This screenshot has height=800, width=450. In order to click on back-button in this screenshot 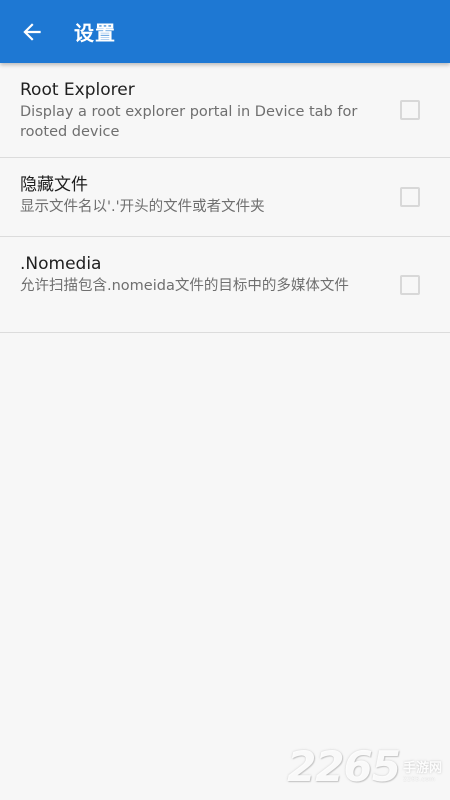, I will do `click(32, 31)`.